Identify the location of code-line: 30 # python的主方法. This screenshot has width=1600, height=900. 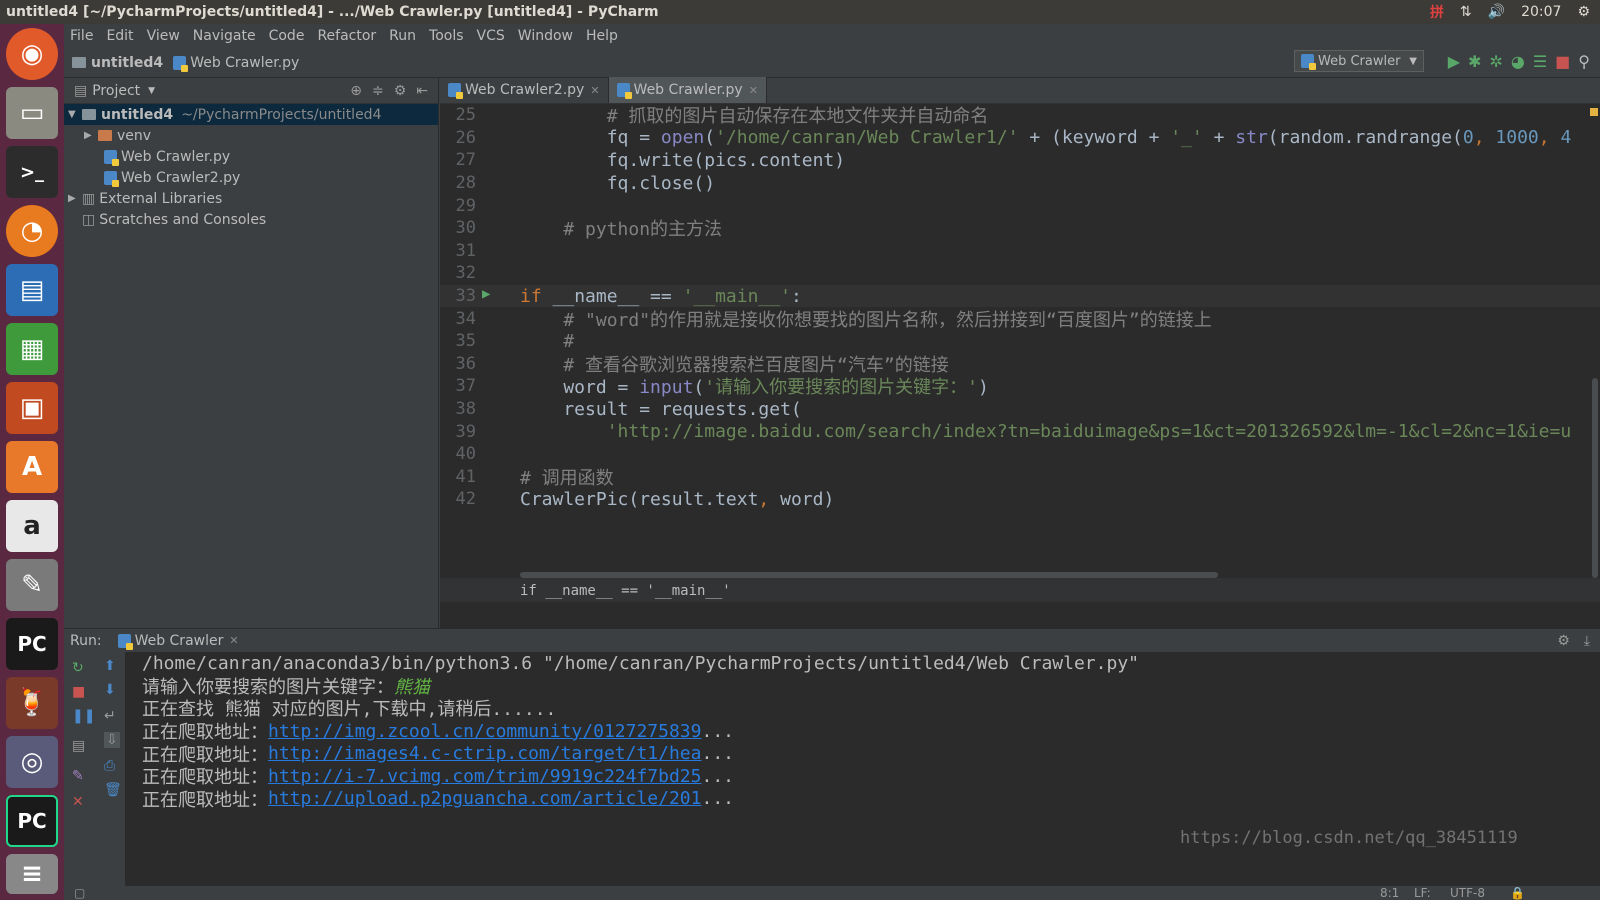
(1020, 228).